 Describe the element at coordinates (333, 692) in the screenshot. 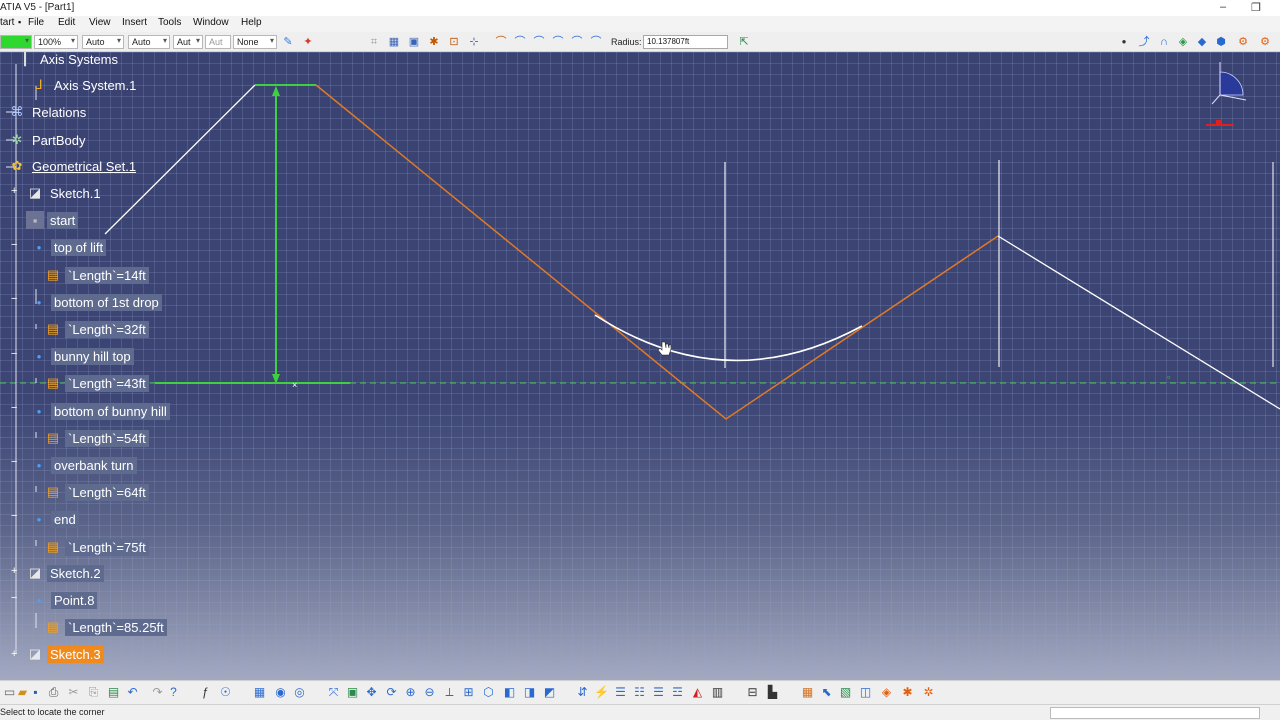

I see `fly-mode-icon: ⤧` at that location.